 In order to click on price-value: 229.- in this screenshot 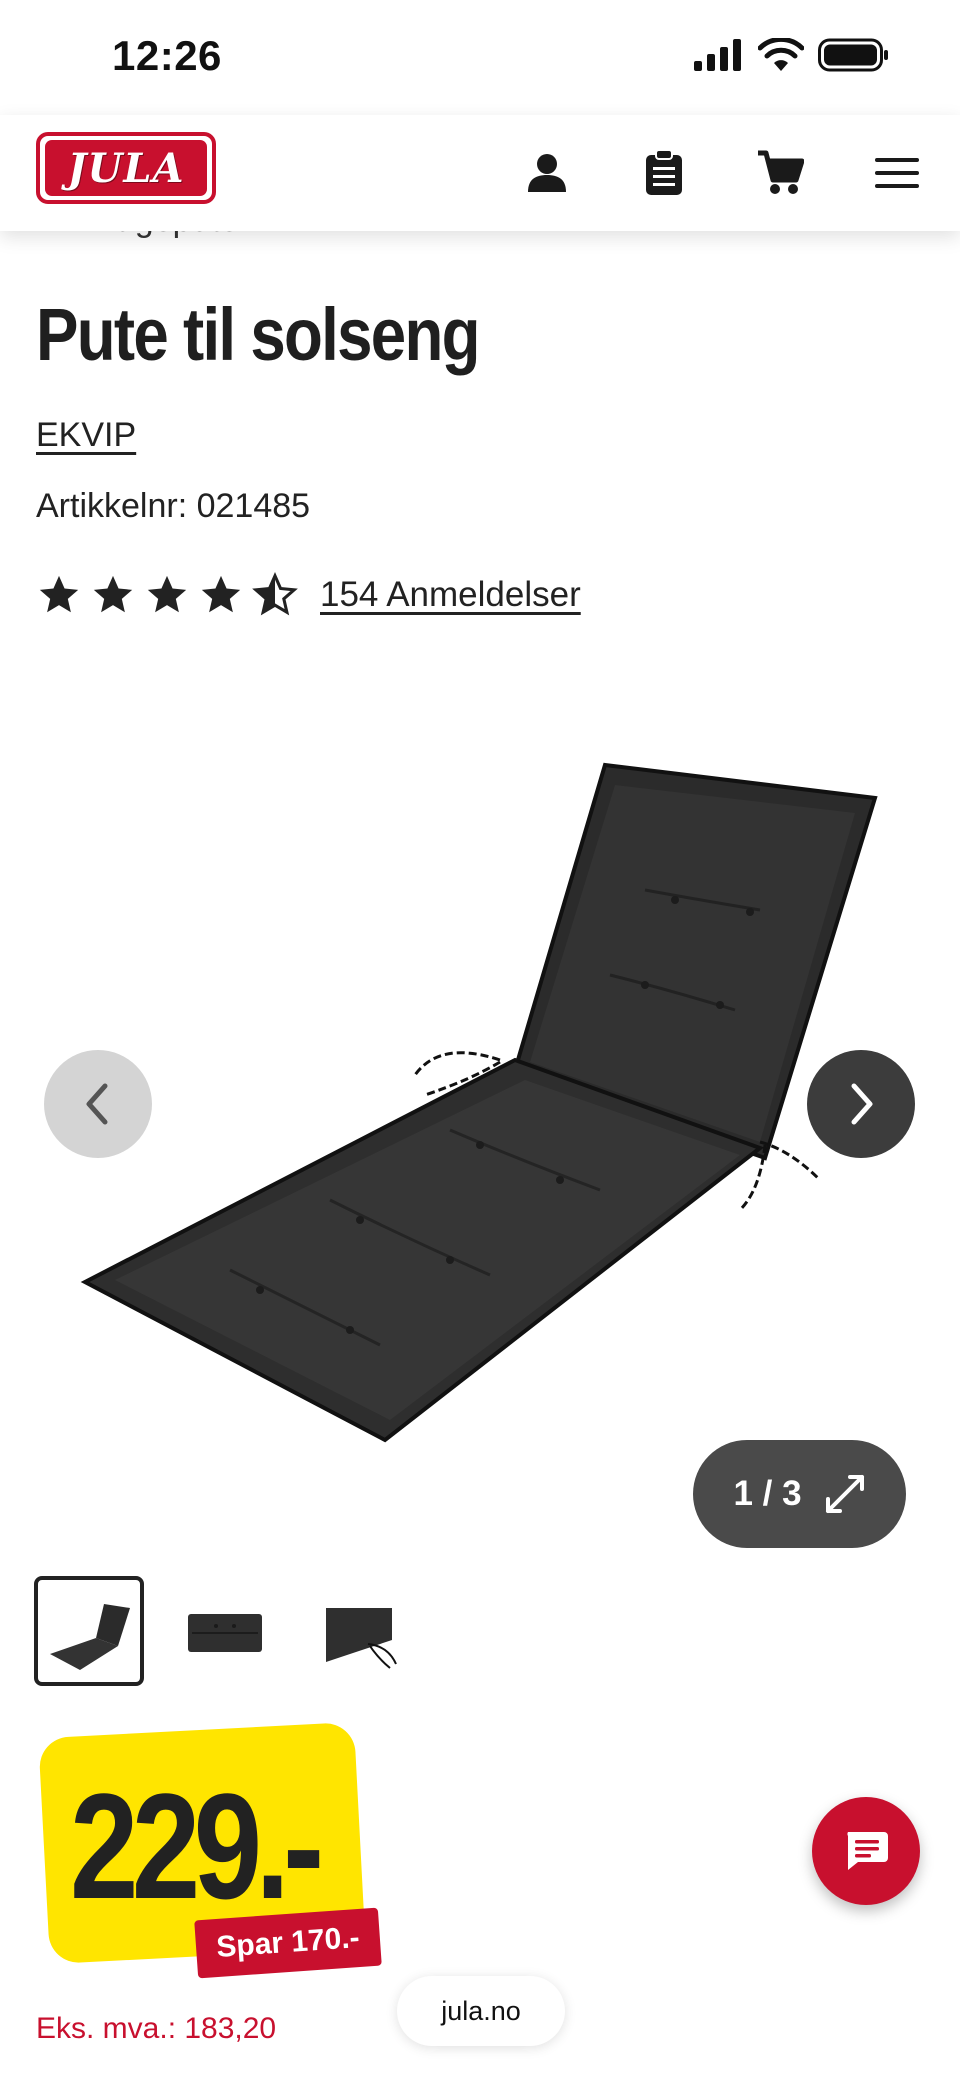, I will do `click(197, 1846)`.